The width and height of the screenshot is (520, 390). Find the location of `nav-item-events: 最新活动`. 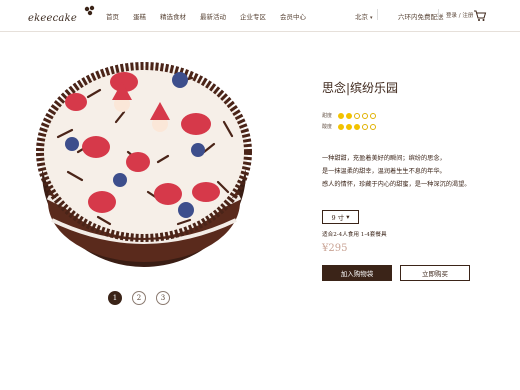

nav-item-events: 最新活动 is located at coordinates (213, 16).